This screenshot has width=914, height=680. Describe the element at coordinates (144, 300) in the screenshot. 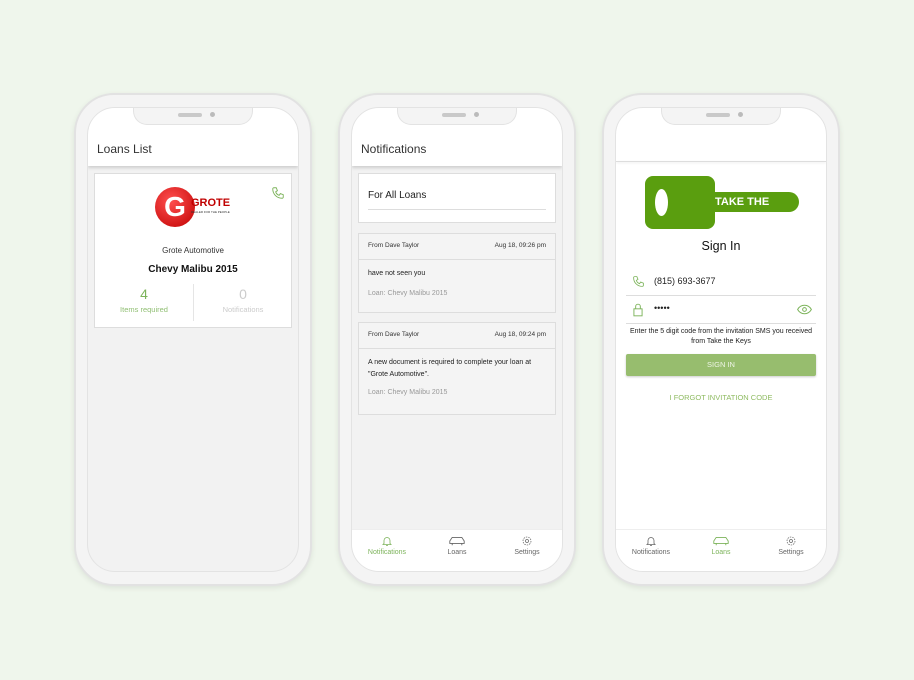

I see `items-required-stat: 4 Items required` at that location.